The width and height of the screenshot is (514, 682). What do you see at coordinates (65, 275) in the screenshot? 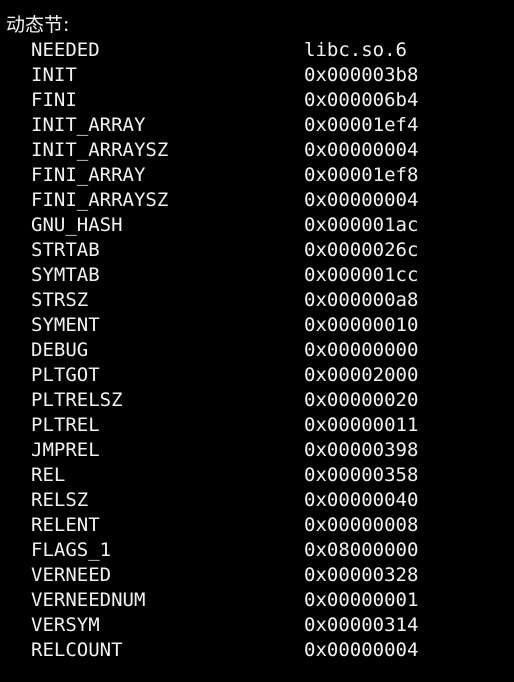
I see `entry-tag: SYMTAB` at bounding box center [65, 275].